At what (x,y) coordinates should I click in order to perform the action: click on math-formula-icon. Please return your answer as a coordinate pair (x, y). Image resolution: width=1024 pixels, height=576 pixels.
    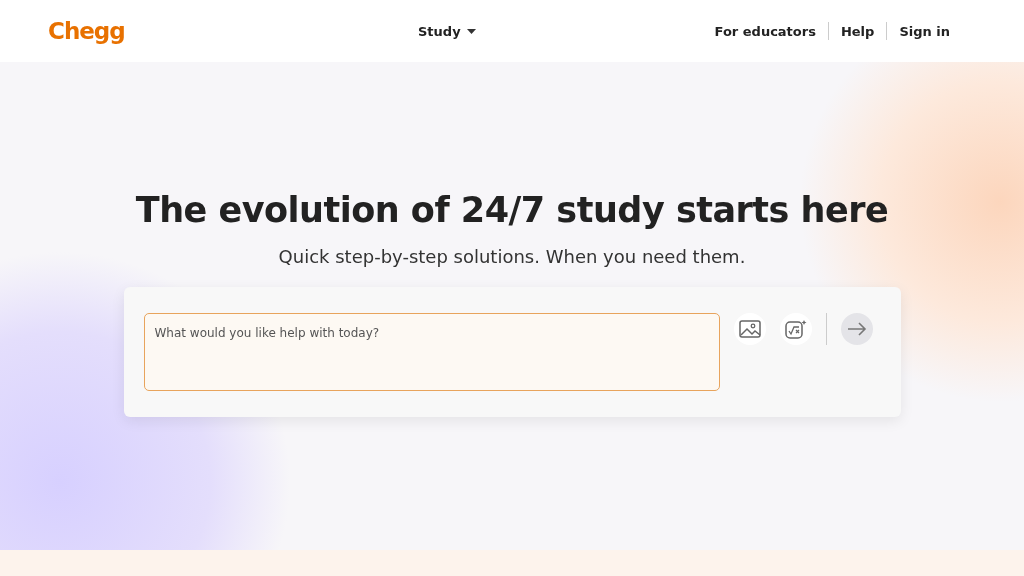
    Looking at the image, I should click on (795, 329).